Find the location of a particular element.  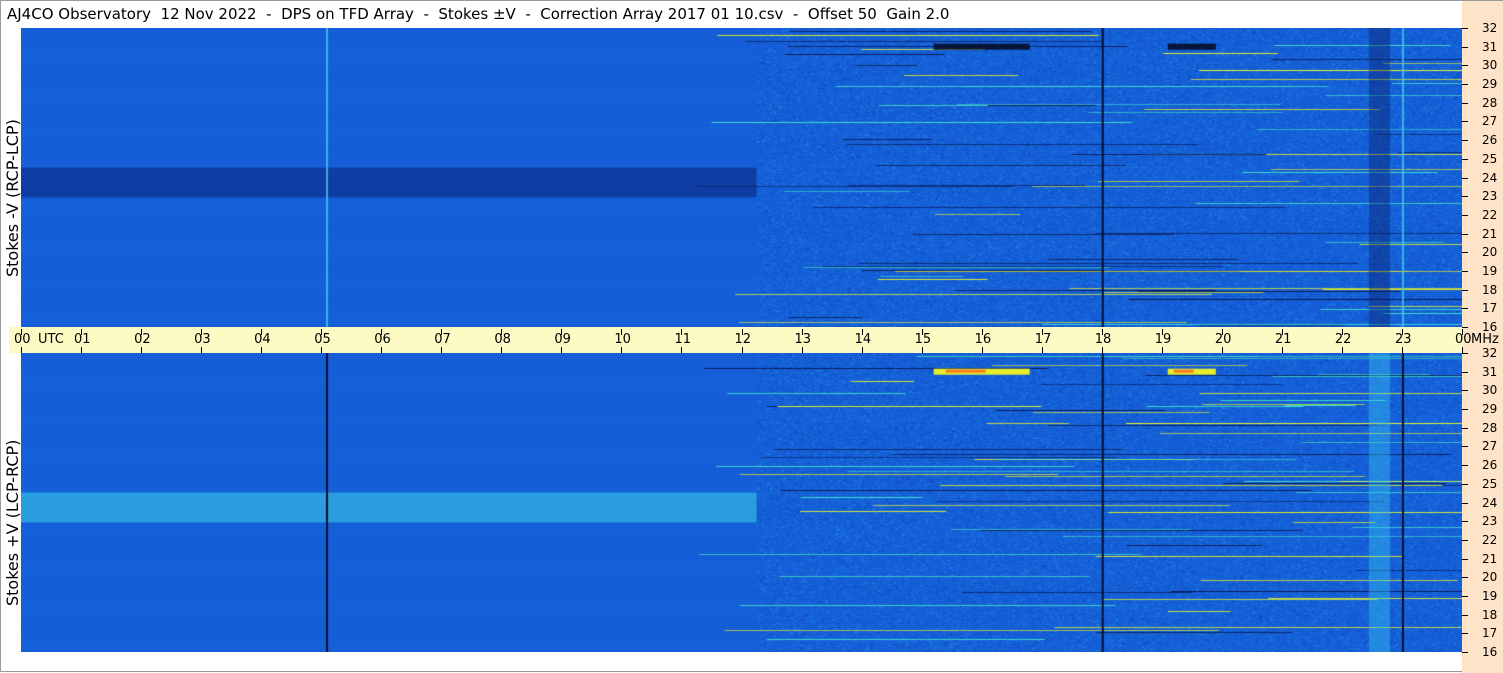

time-tick-label: 22 is located at coordinates (1343, 339).